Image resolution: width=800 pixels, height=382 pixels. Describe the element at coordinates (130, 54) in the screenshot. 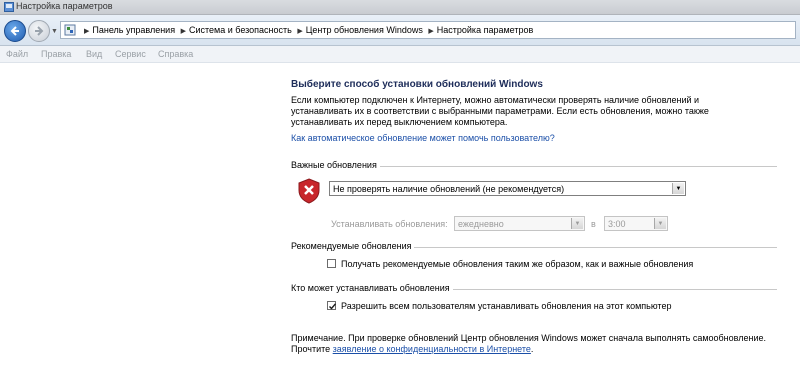

I see `menu-tools: Сервис` at that location.